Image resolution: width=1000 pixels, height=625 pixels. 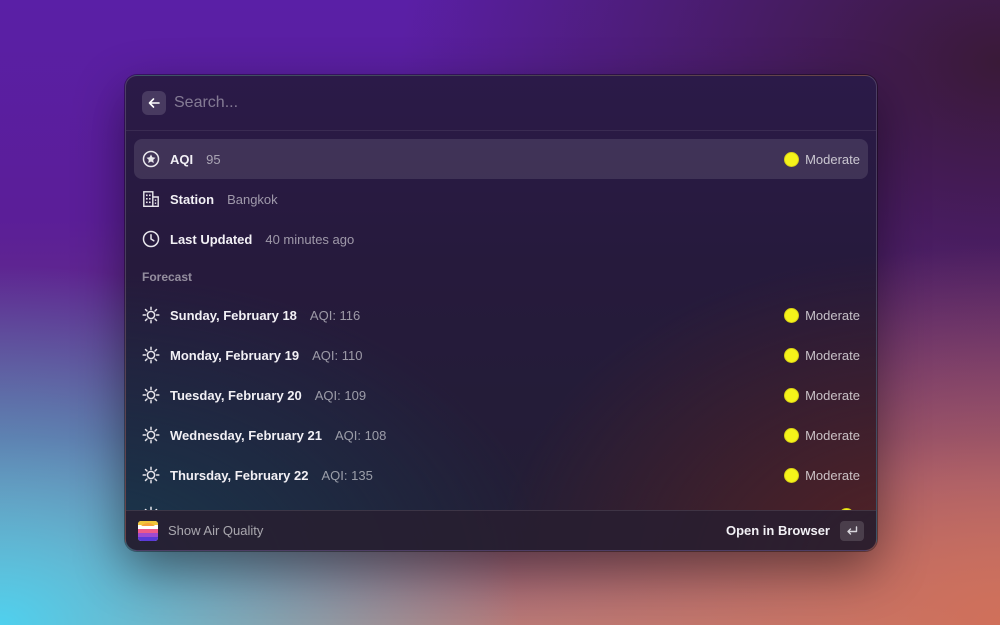 I want to click on forecast-item: Wednesday, February 21 AQI: 108 Moderate, so click(x=501, y=435).